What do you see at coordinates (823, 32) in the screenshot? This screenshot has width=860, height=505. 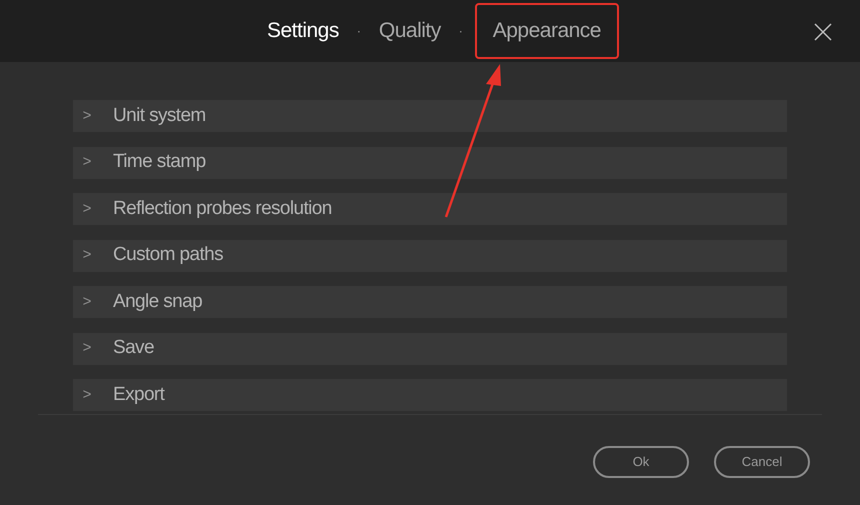 I see `close-icon` at bounding box center [823, 32].